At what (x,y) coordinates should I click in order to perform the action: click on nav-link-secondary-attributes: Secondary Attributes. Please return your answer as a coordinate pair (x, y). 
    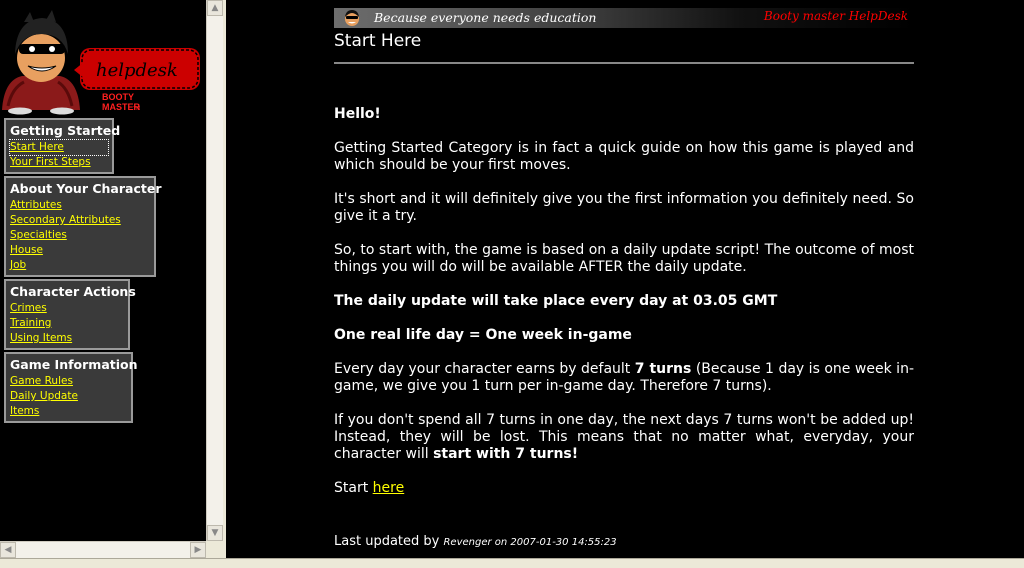
    Looking at the image, I should click on (80, 220).